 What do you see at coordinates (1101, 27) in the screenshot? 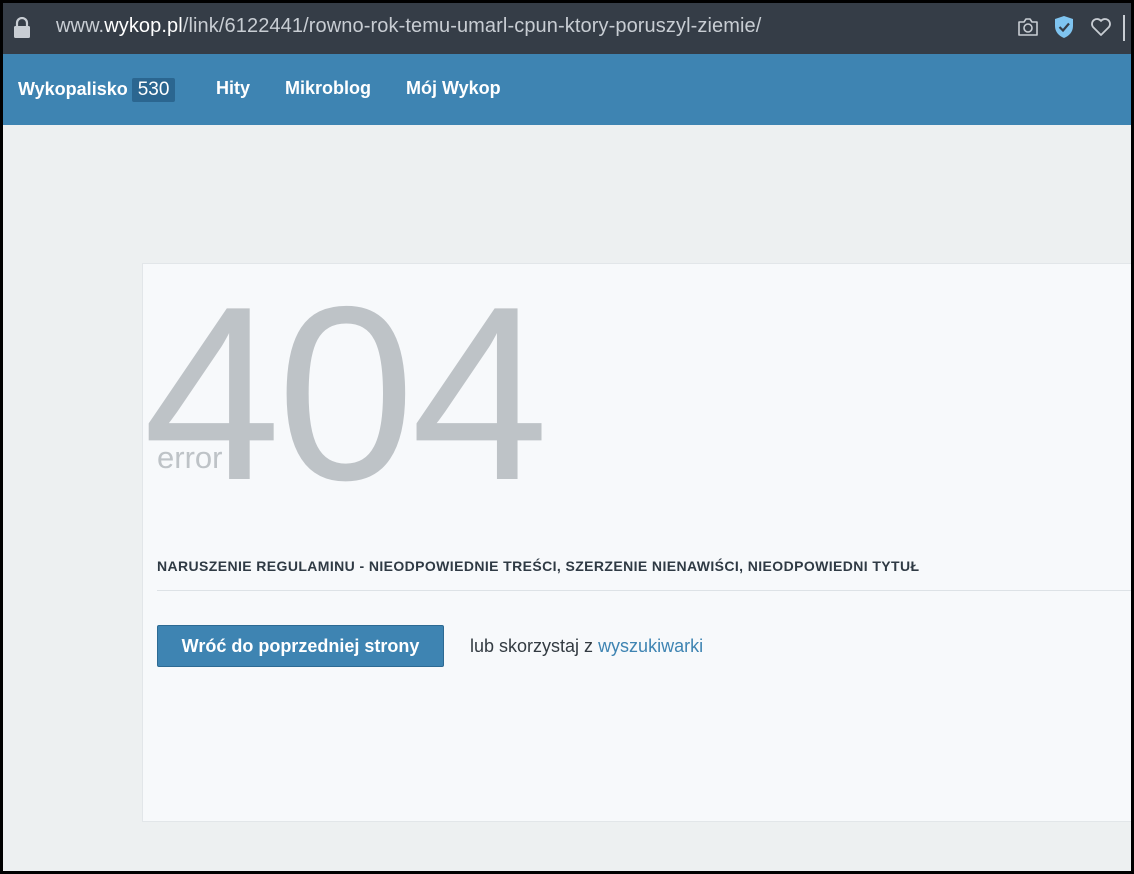
I see `heart-icon` at bounding box center [1101, 27].